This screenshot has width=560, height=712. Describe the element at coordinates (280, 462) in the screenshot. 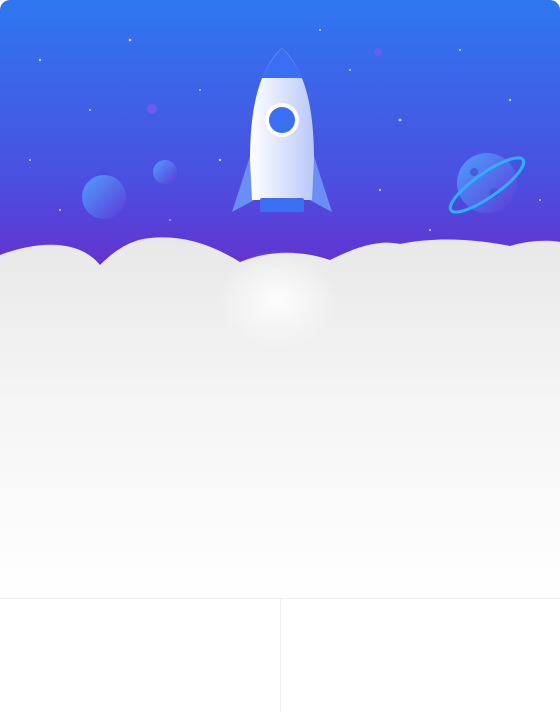

I see `dialog-body` at that location.